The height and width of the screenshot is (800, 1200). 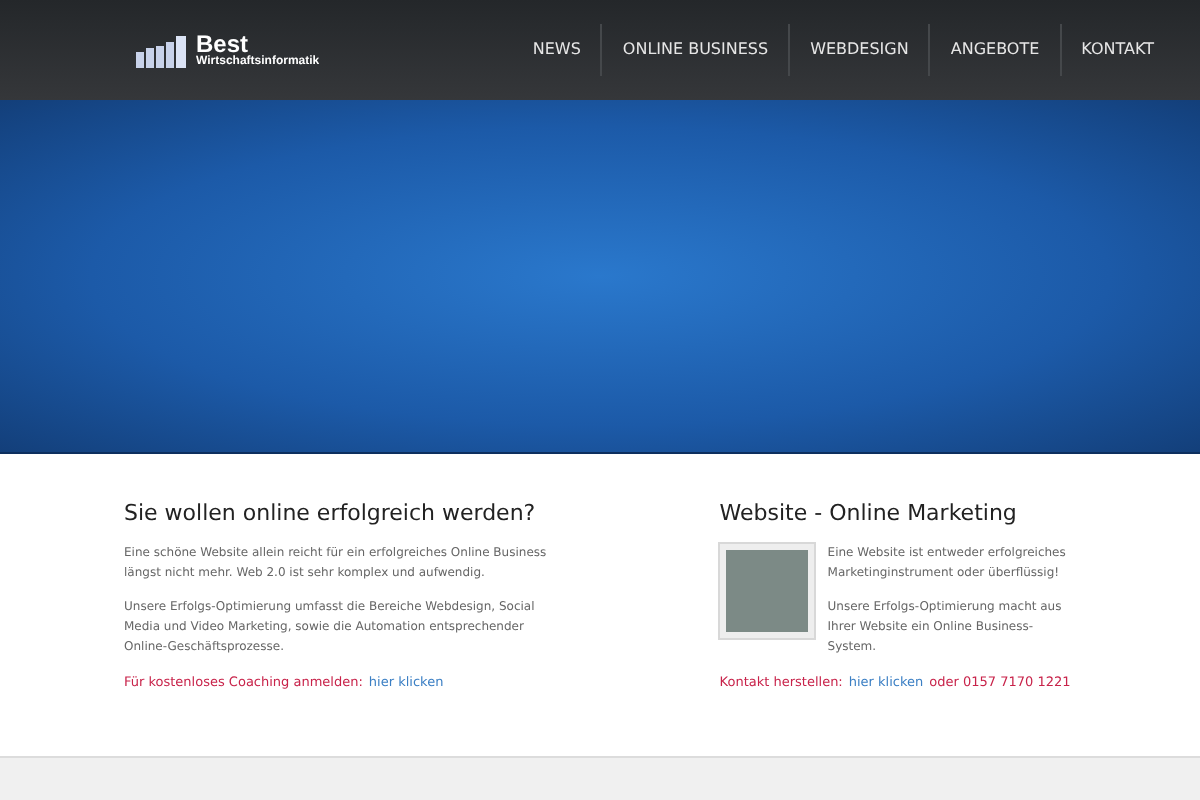 I want to click on nav-link: KONTAKT, so click(x=1117, y=50).